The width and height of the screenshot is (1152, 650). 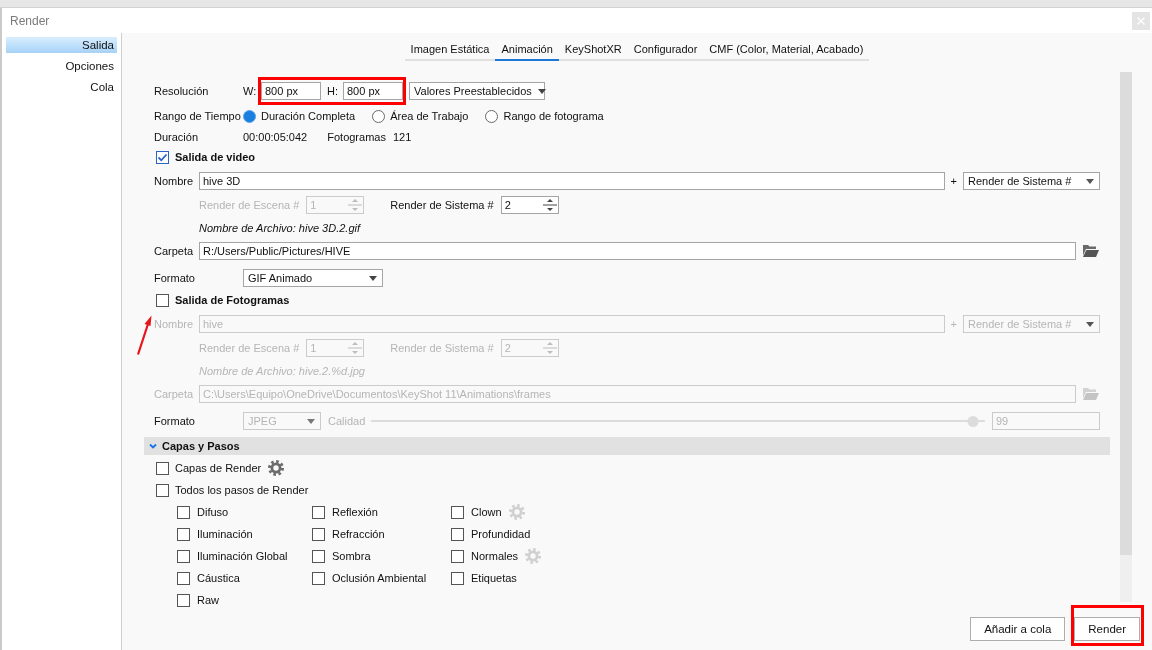 I want to click on checkbox-label: Normales, so click(x=495, y=556).